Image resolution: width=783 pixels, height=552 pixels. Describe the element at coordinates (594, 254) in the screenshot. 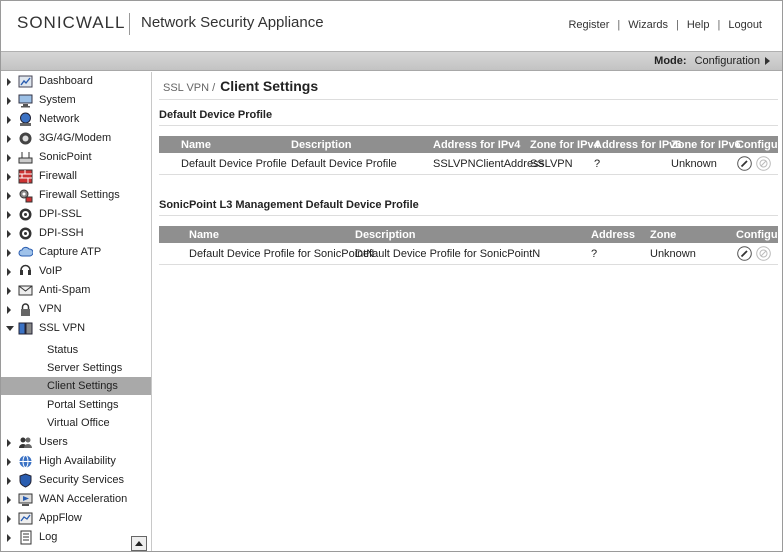

I see `cell-address: ?` at that location.